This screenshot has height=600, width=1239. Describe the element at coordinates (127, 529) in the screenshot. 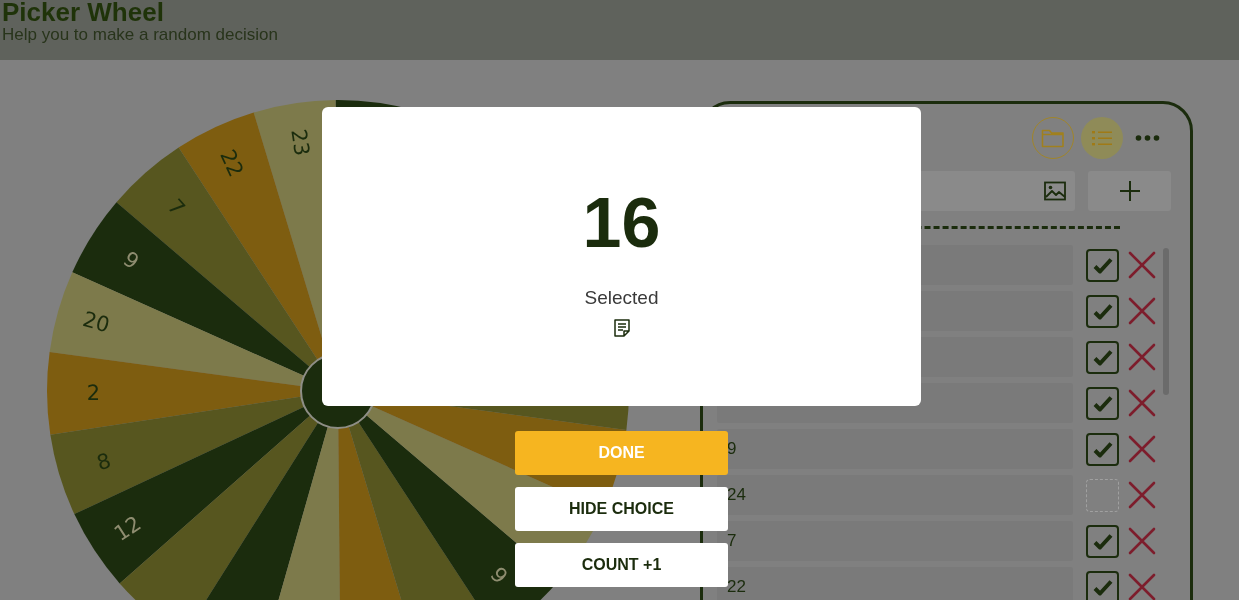

I see `segment-label: 12` at that location.